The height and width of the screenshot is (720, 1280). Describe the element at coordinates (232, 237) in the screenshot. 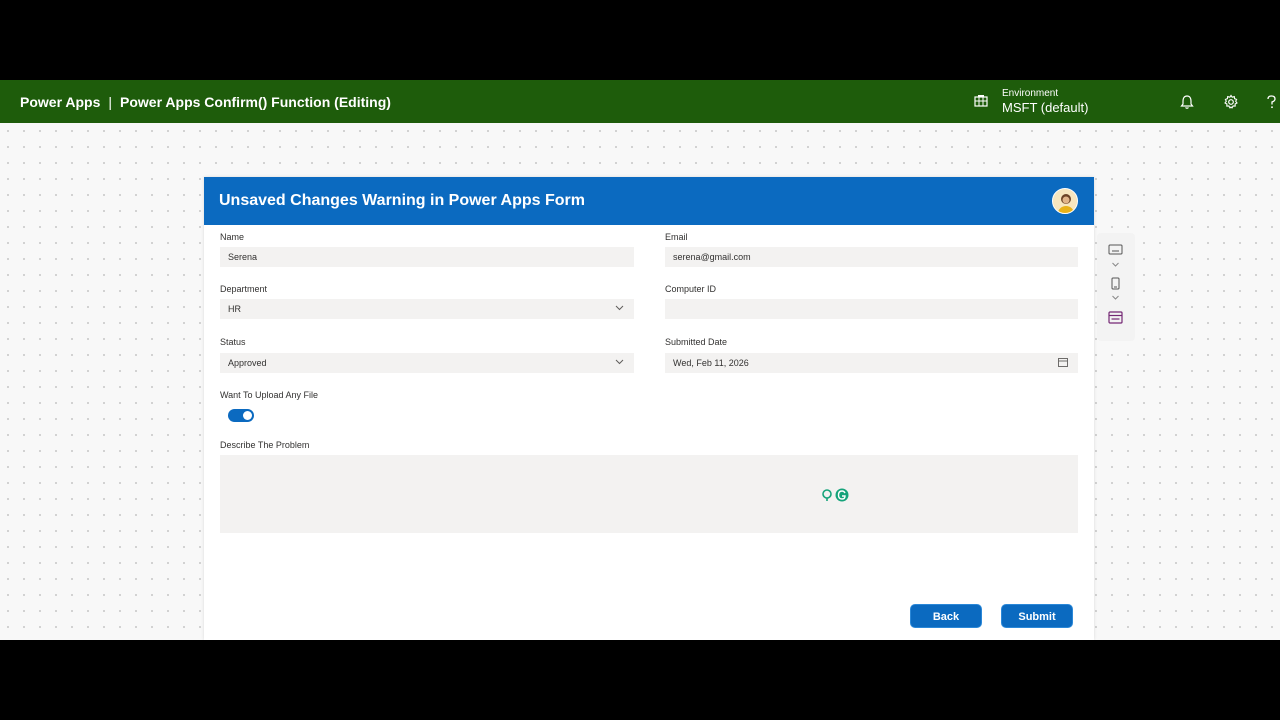

I see `name-label: Name` at that location.